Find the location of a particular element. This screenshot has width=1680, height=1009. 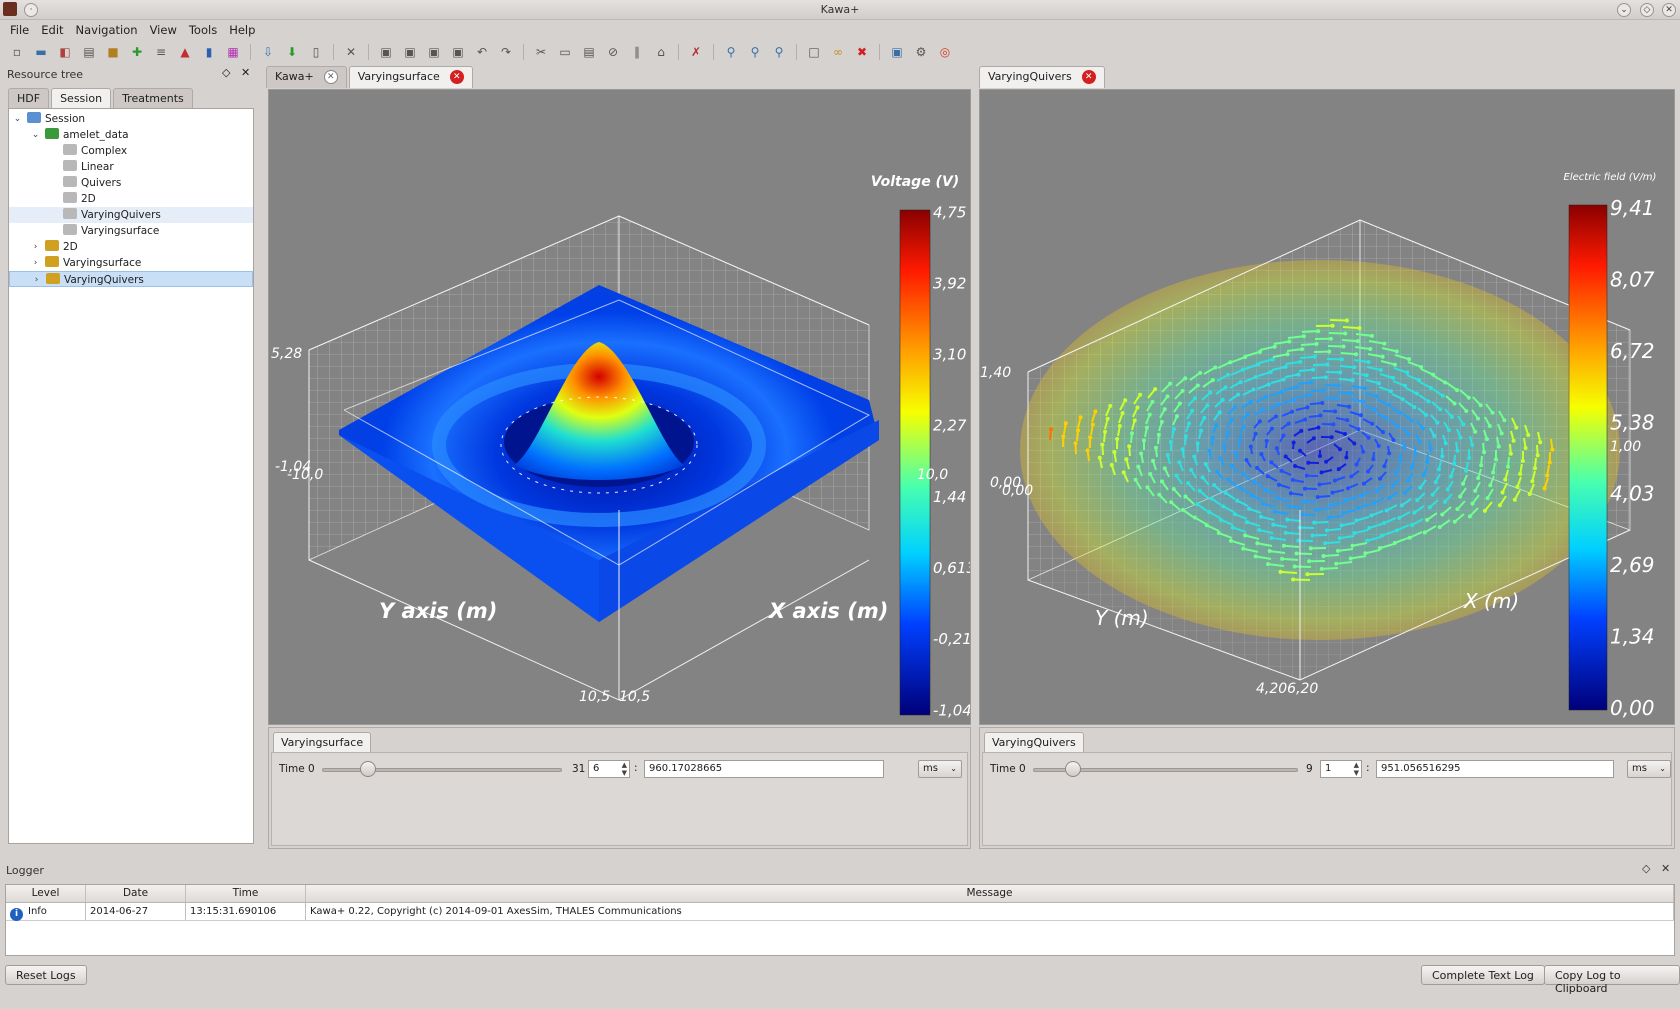

copy-log-button: Copy Log to Clipboard is located at coordinates (1612, 980).